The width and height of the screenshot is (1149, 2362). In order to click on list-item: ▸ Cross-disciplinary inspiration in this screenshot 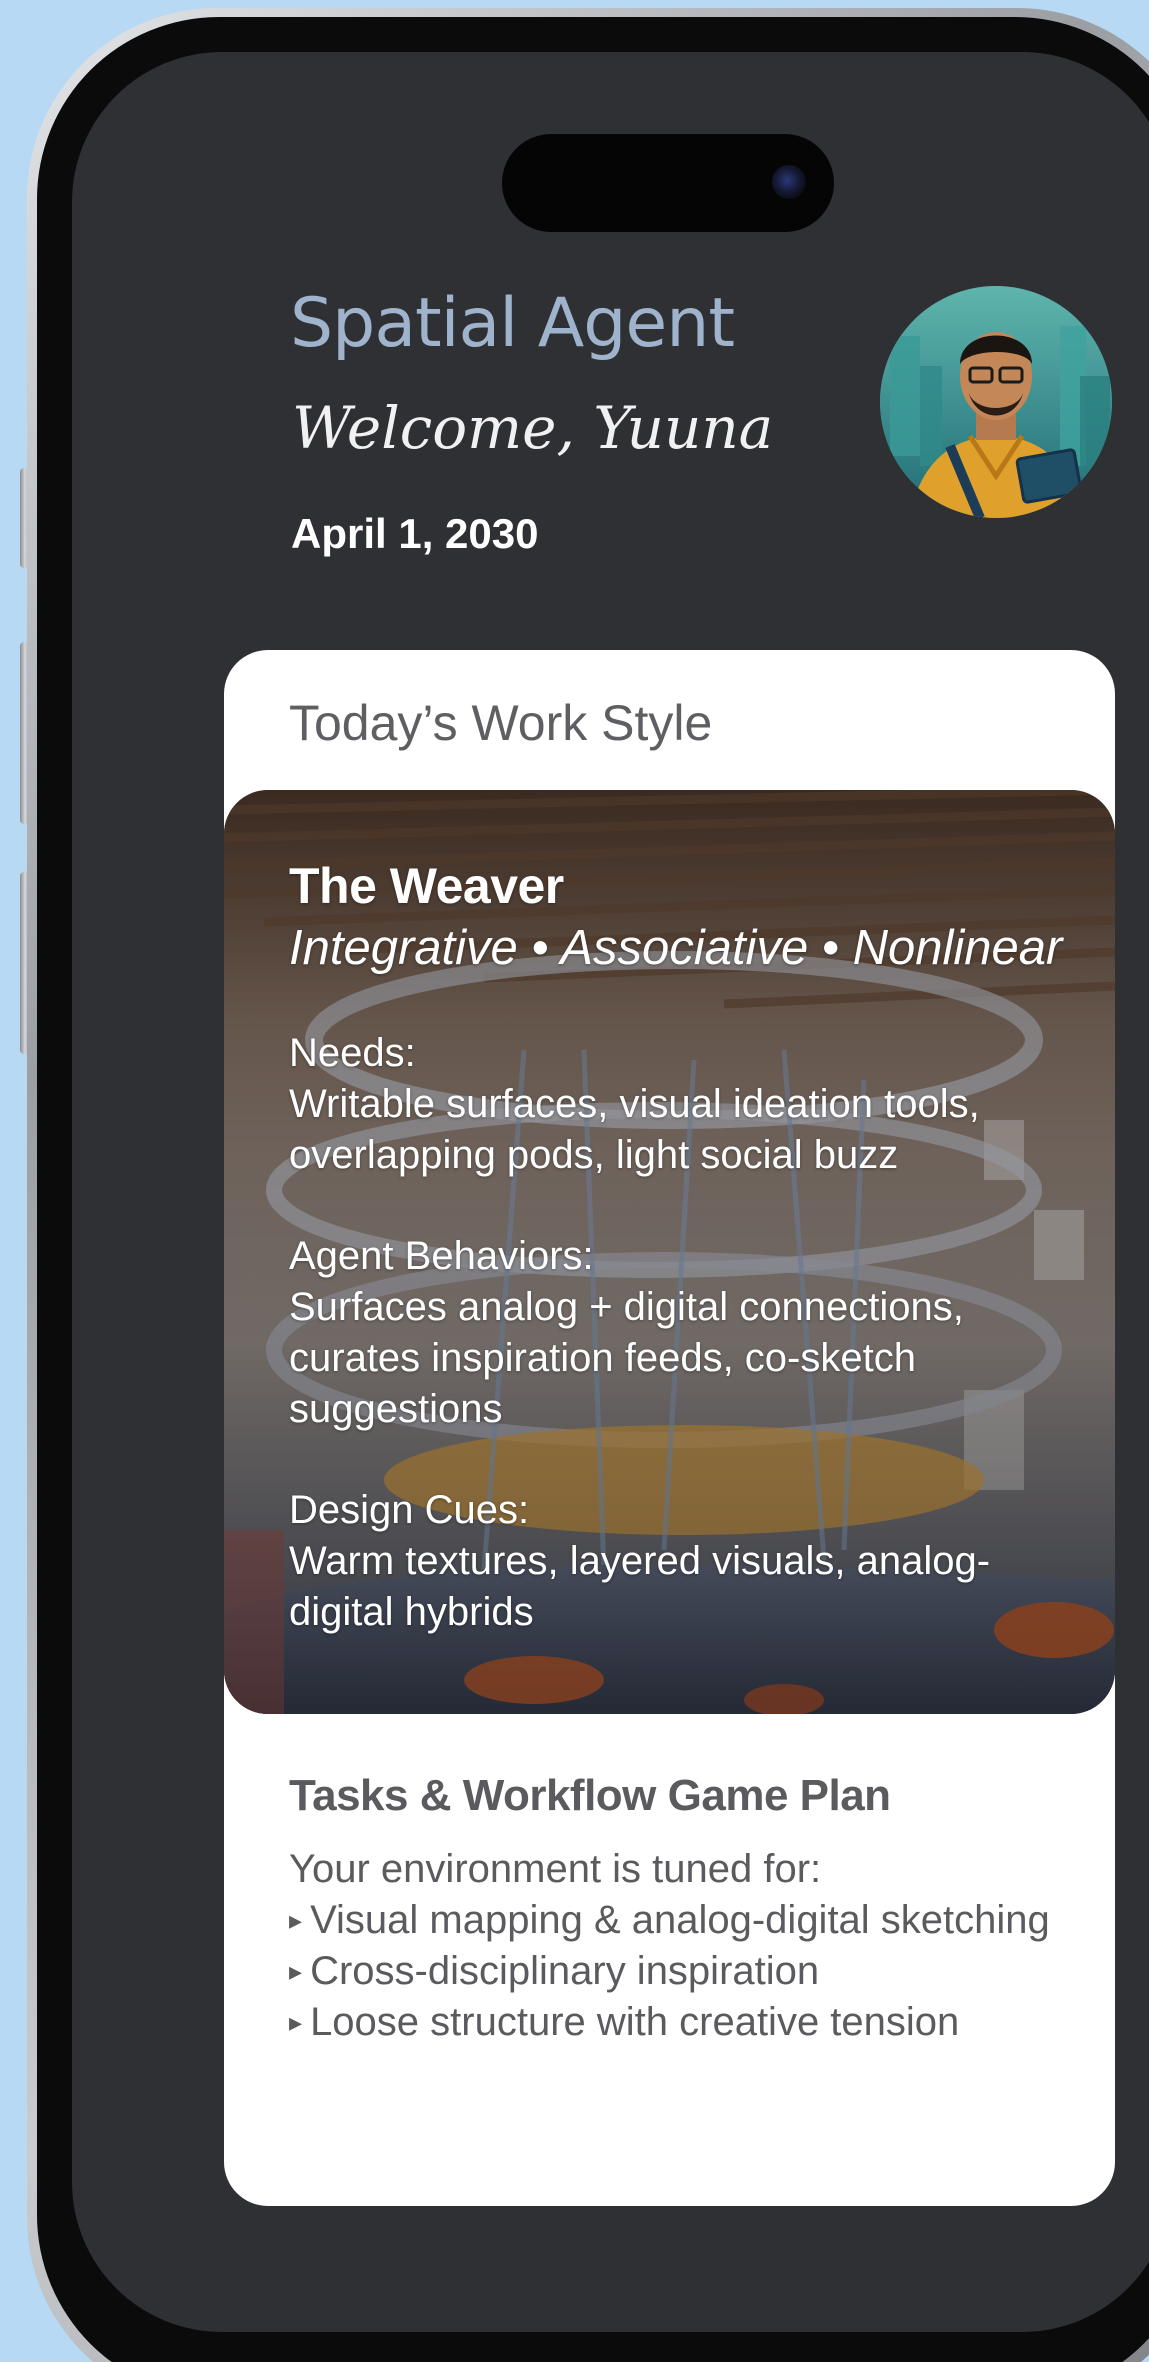, I will do `click(554, 1971)`.